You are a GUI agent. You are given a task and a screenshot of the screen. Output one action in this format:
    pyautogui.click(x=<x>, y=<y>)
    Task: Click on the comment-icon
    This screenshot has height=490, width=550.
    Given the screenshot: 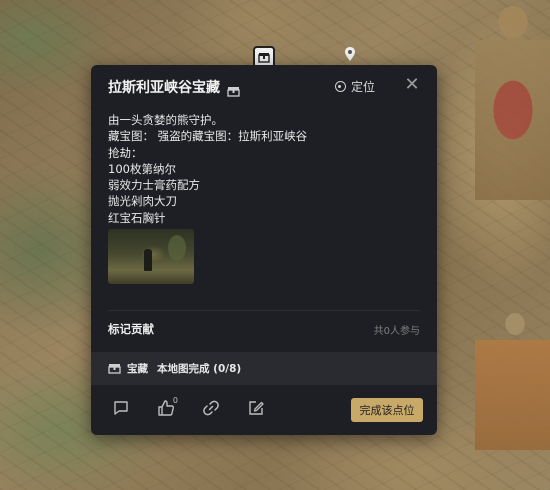 What is the action you would take?
    pyautogui.click(x=121, y=408)
    